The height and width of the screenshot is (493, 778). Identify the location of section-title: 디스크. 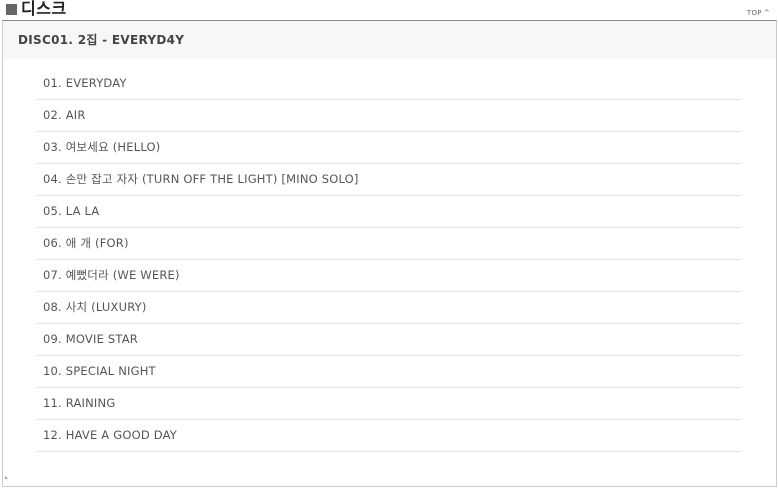
(44, 9).